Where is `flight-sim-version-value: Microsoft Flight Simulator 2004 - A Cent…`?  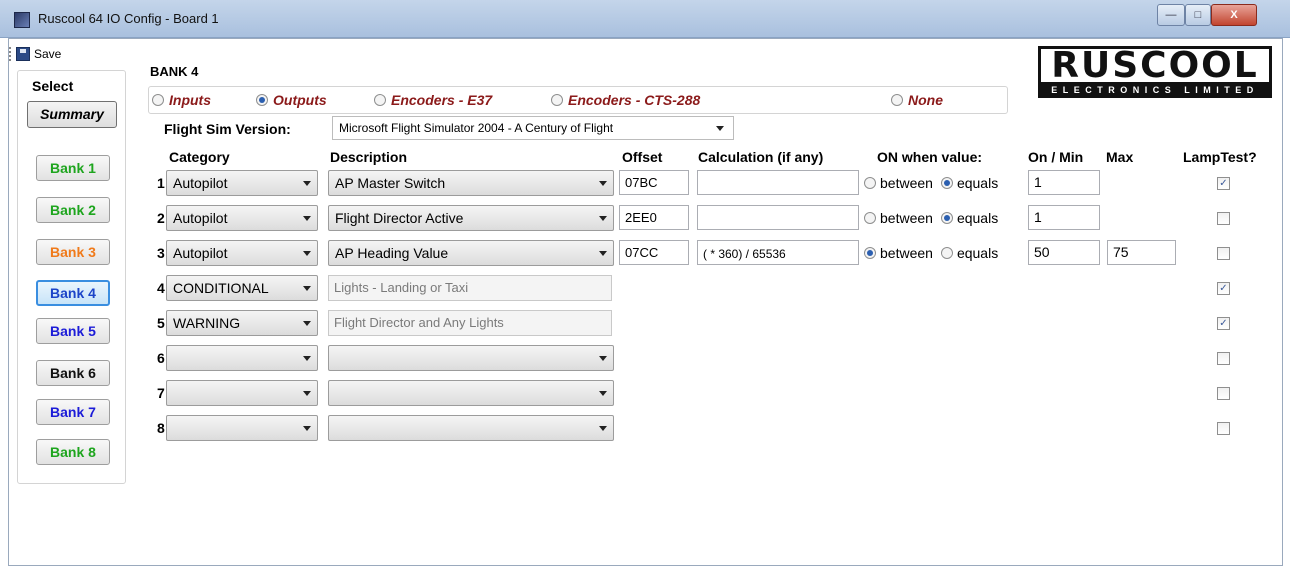
flight-sim-version-value: Microsoft Flight Simulator 2004 - A Cent… is located at coordinates (476, 128).